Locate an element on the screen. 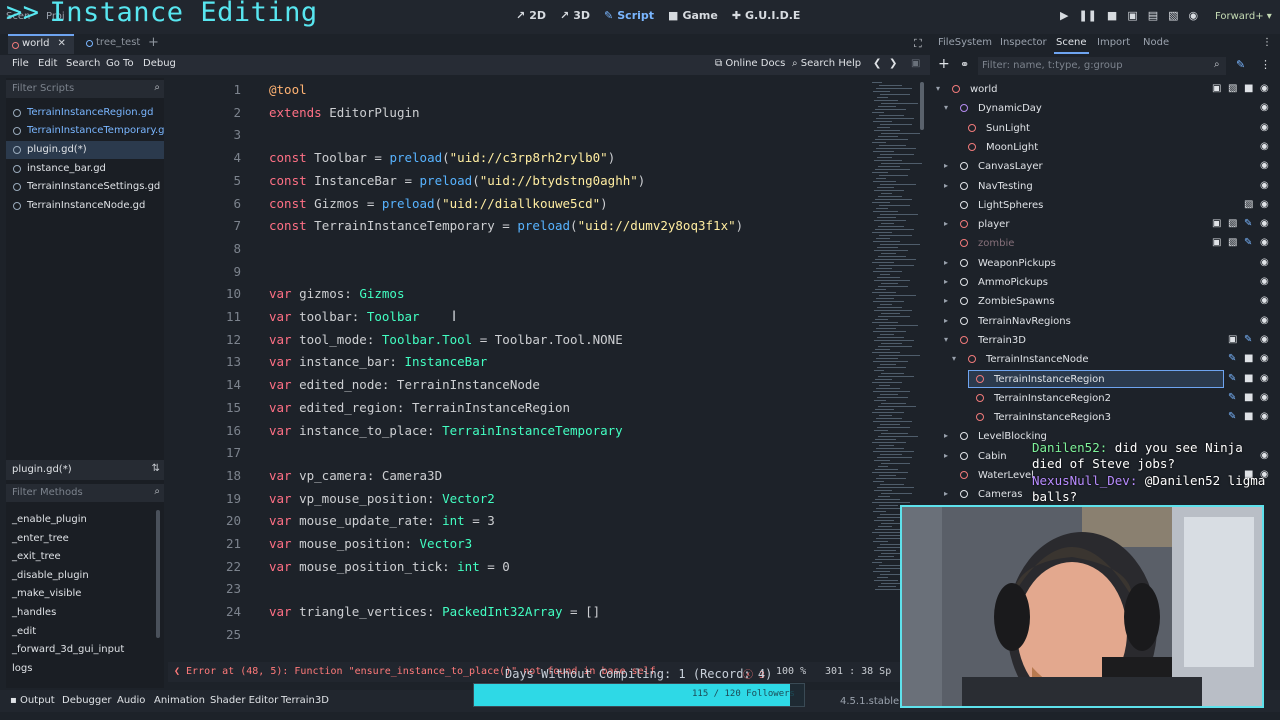 The width and height of the screenshot is (1280, 720). tab-audio: Audio is located at coordinates (131, 700).